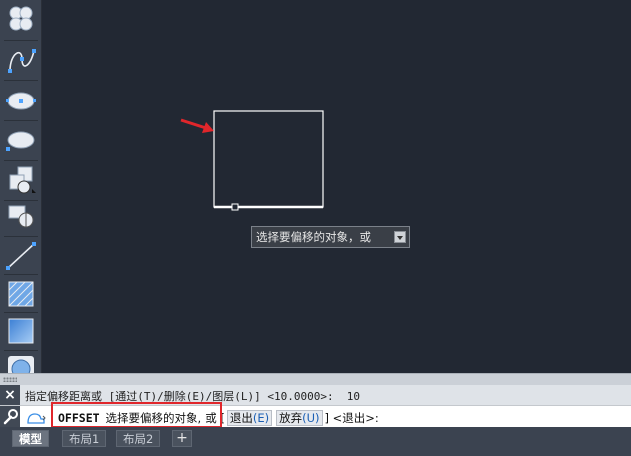  What do you see at coordinates (249, 418) in the screenshot?
I see `option-exit-button: 退出(E)` at bounding box center [249, 418].